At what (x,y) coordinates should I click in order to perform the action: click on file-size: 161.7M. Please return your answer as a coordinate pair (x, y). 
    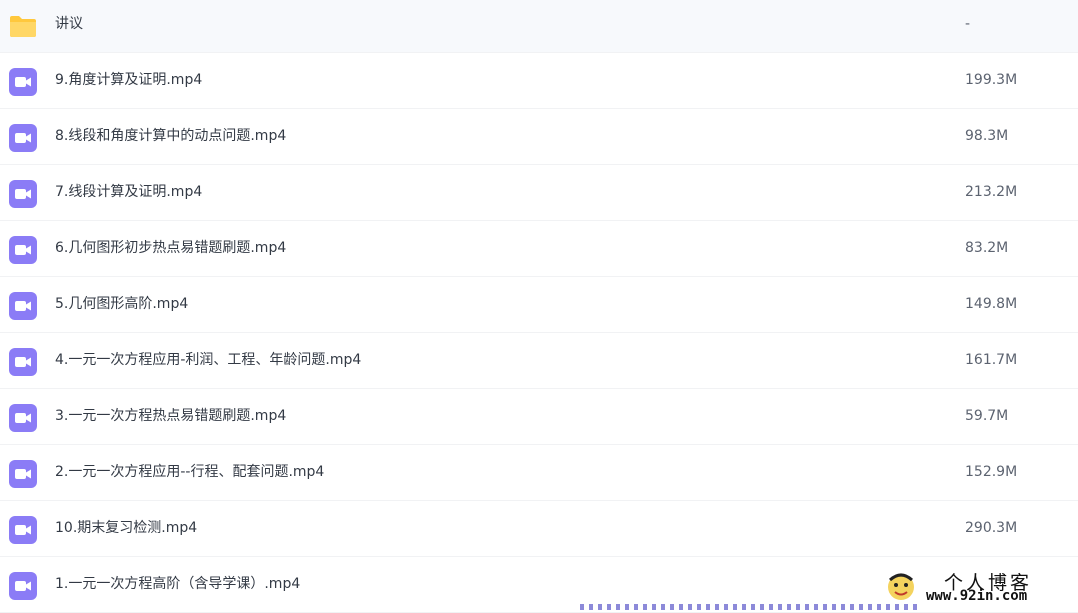
    Looking at the image, I should click on (991, 360).